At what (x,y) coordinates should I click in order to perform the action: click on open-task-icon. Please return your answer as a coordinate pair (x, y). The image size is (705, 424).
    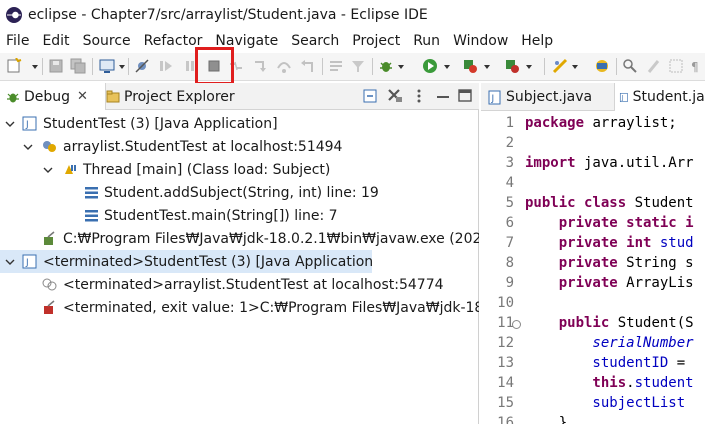
    Looking at the image, I should click on (602, 66).